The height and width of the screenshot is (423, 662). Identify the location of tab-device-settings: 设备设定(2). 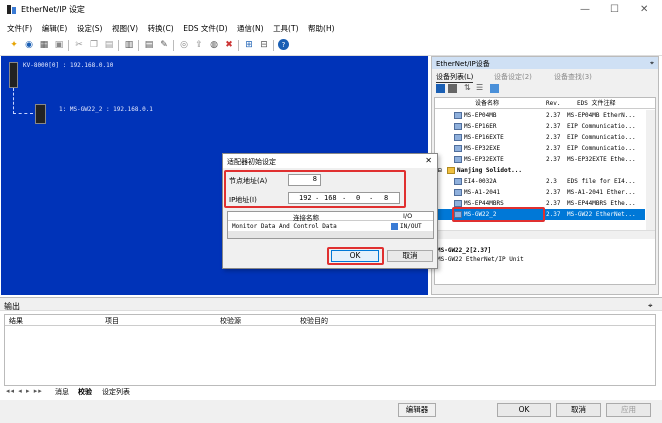
(513, 77).